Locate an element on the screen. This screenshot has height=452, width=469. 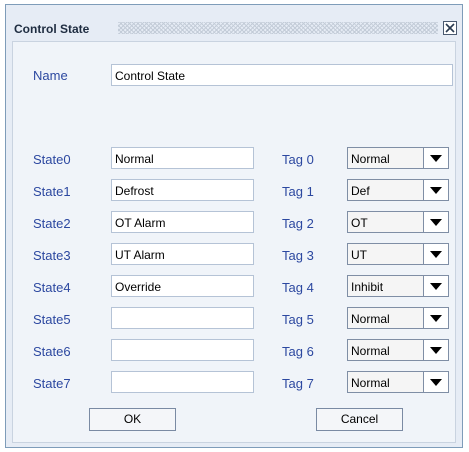
title-bar-drag-area is located at coordinates (278, 28).